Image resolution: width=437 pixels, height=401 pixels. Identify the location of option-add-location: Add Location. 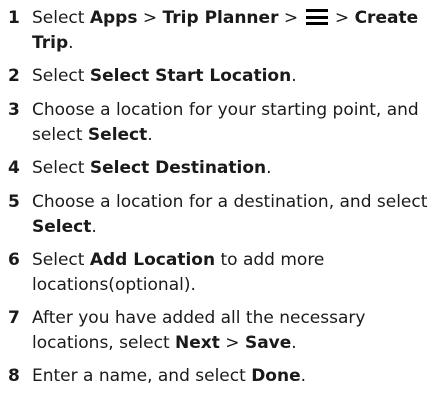
(152, 260).